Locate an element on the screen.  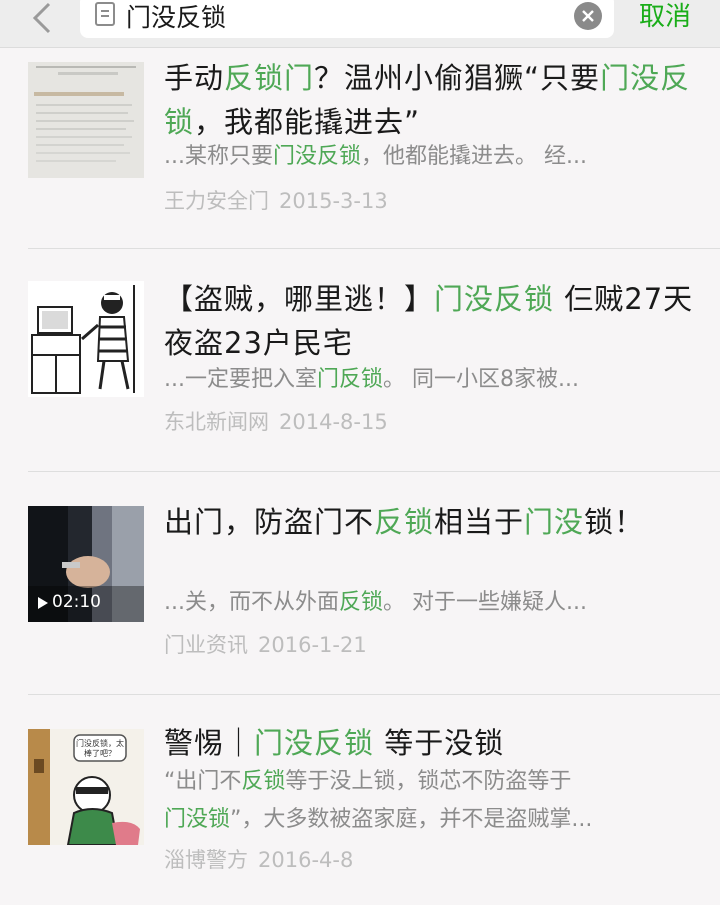
title-text: 警惕｜ is located at coordinates (209, 743).